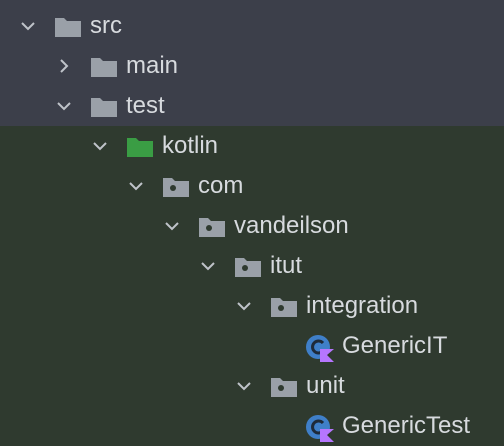  Describe the element at coordinates (406, 425) in the screenshot. I see `tree-node-label: GenericTest` at that location.